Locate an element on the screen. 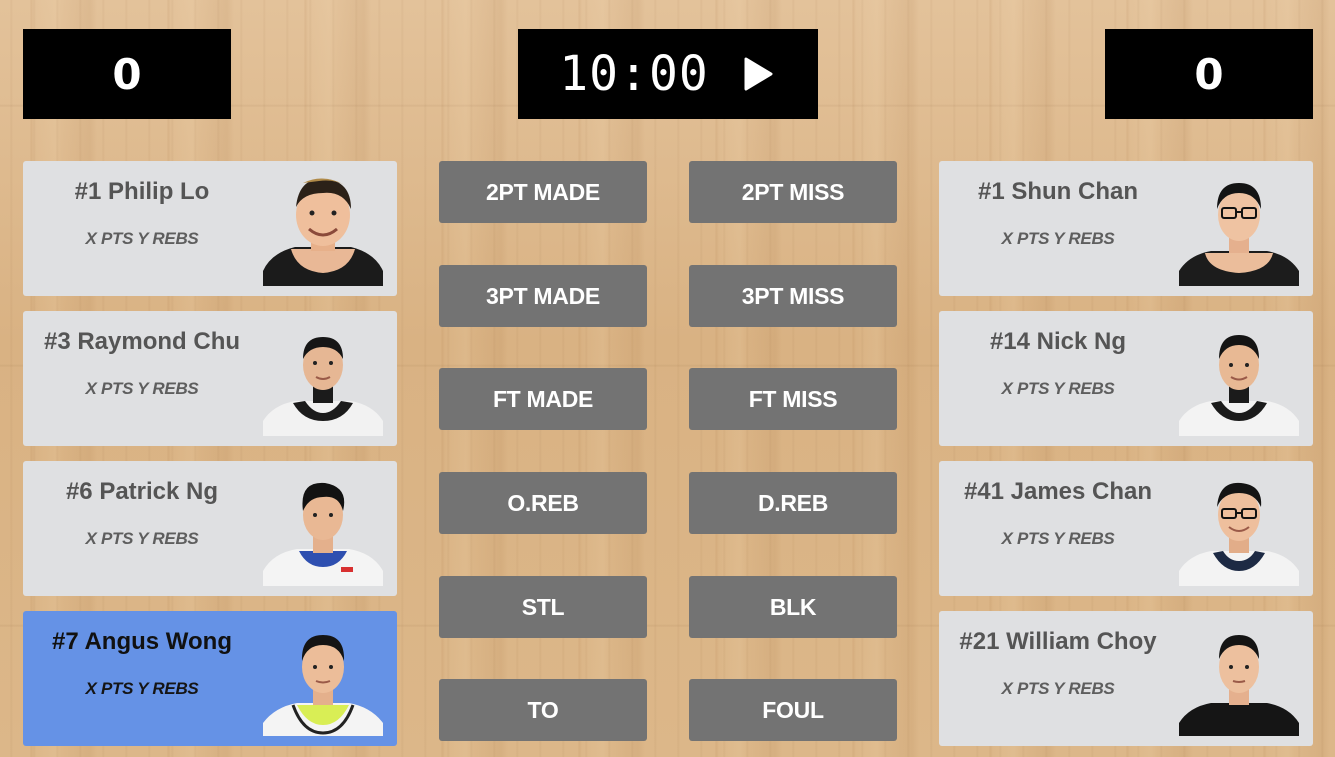 The height and width of the screenshot is (757, 1335). away-player-card-41: #41 James Chan X PTS Y REBS is located at coordinates (1126, 528).